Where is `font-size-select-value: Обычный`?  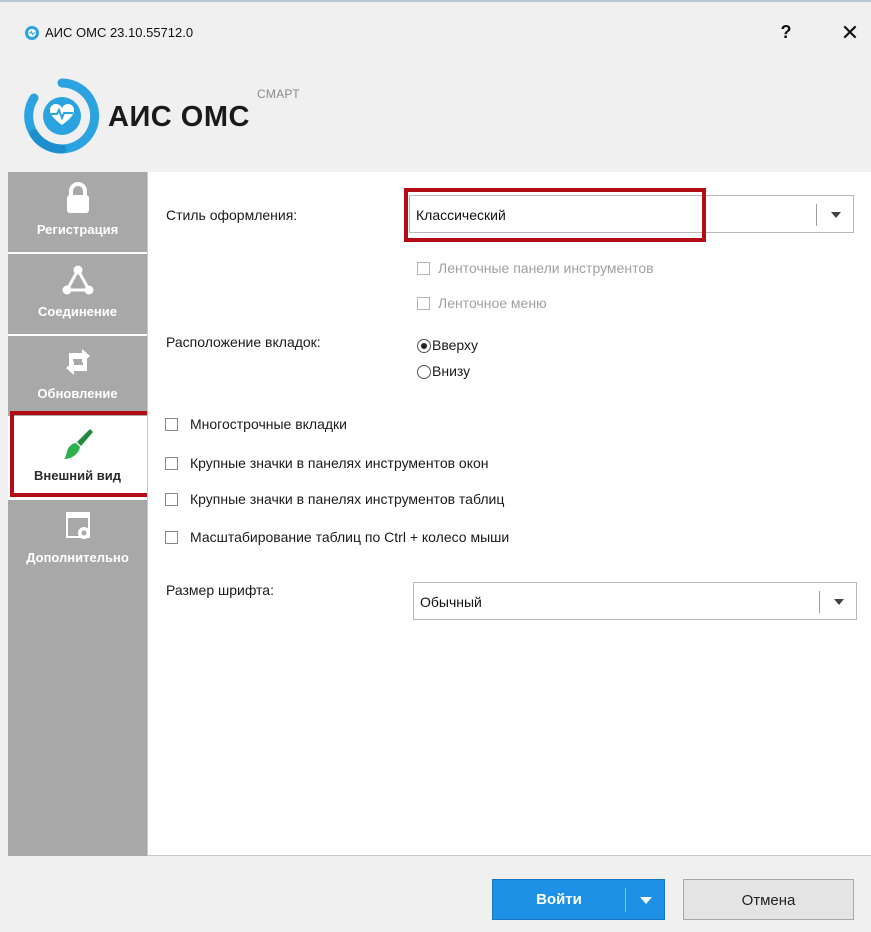
font-size-select-value: Обычный is located at coordinates (451, 602).